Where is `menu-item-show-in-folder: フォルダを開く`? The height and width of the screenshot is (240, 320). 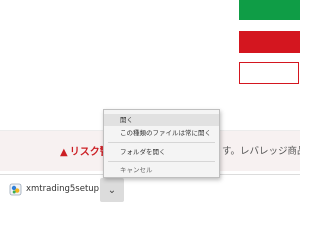 menu-item-show-in-folder: フォルダを開く is located at coordinates (161, 152).